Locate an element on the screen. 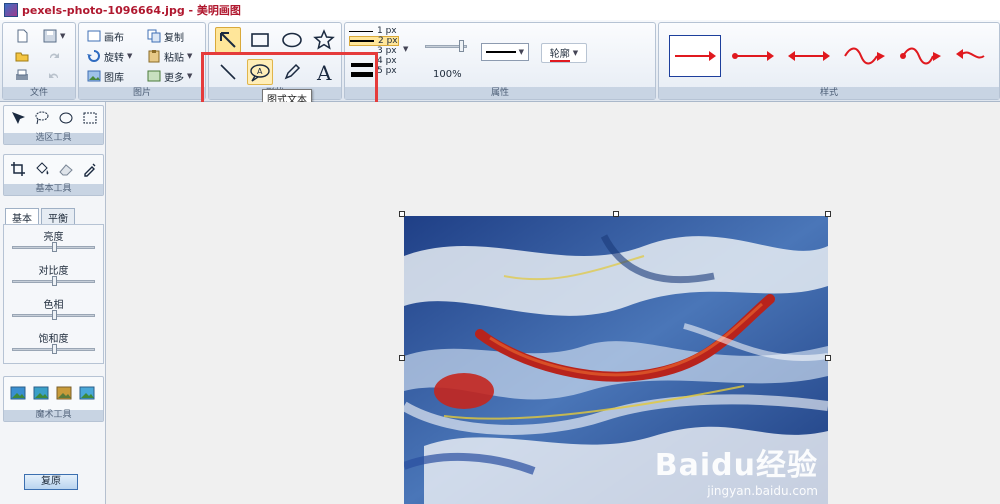  style-preset-curve-arrow is located at coordinates (974, 56).